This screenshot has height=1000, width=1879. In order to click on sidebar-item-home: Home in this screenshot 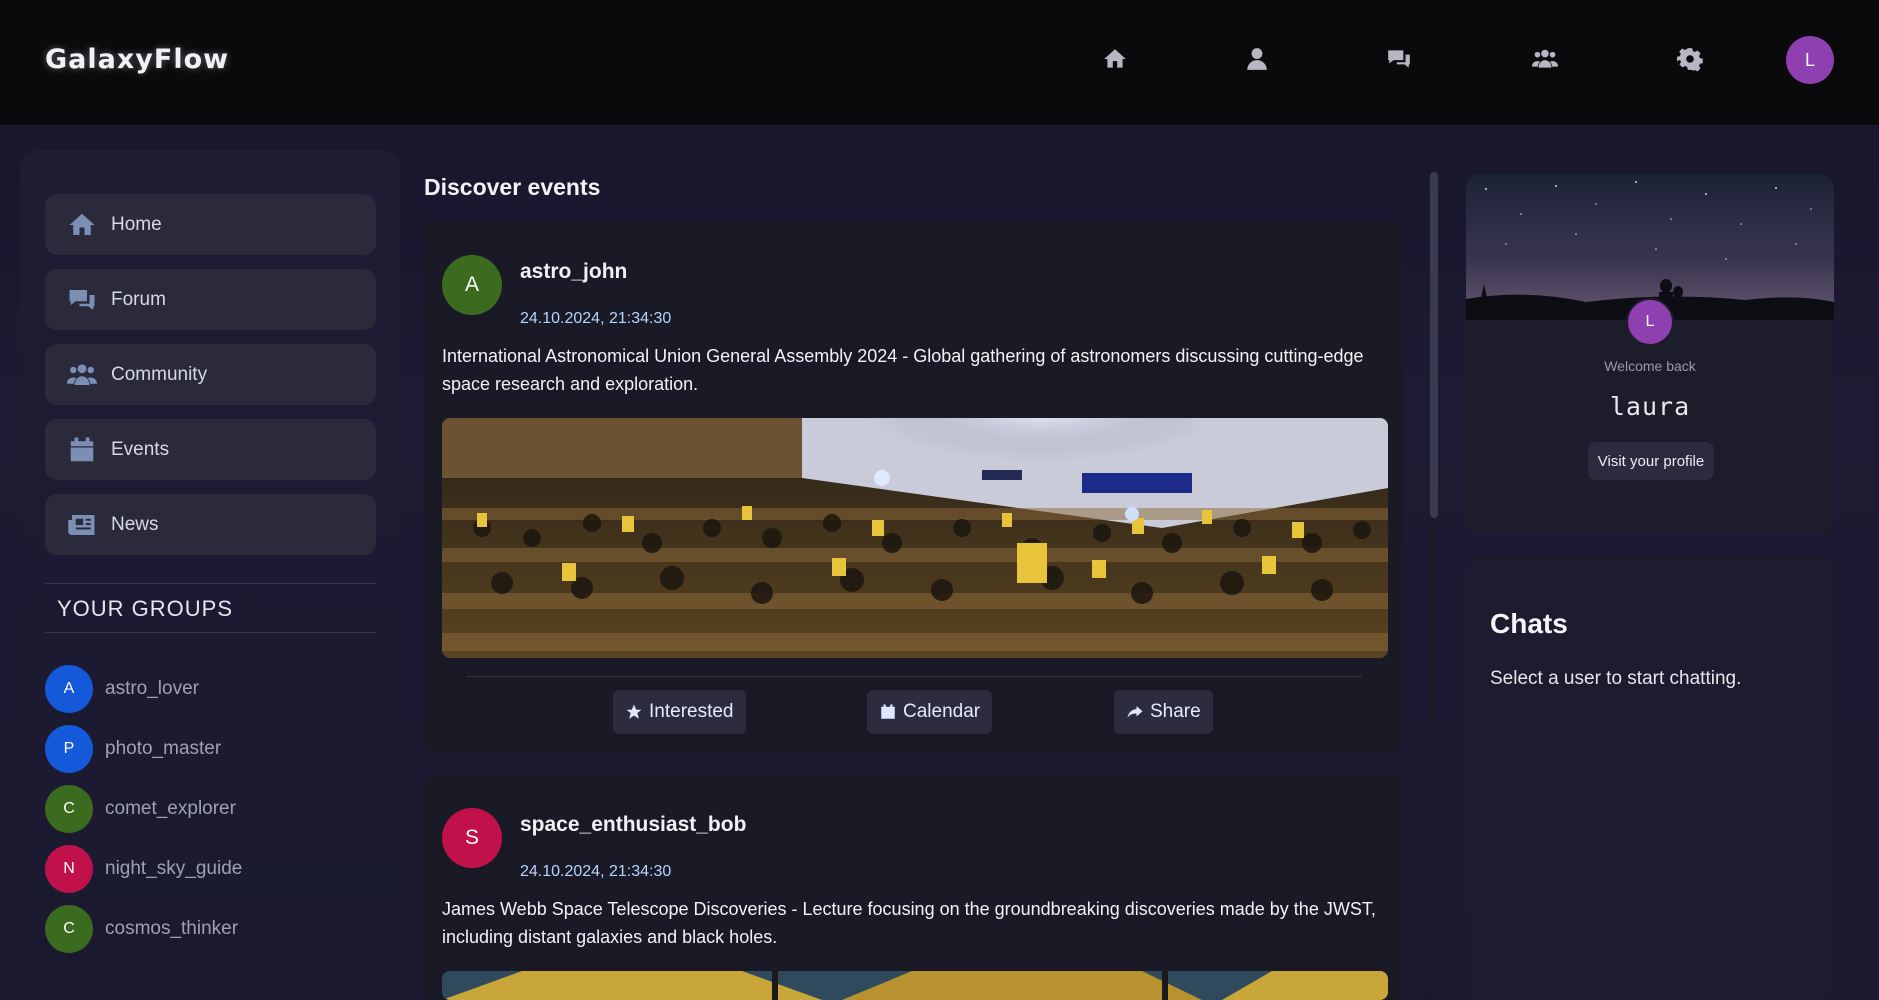, I will do `click(210, 224)`.